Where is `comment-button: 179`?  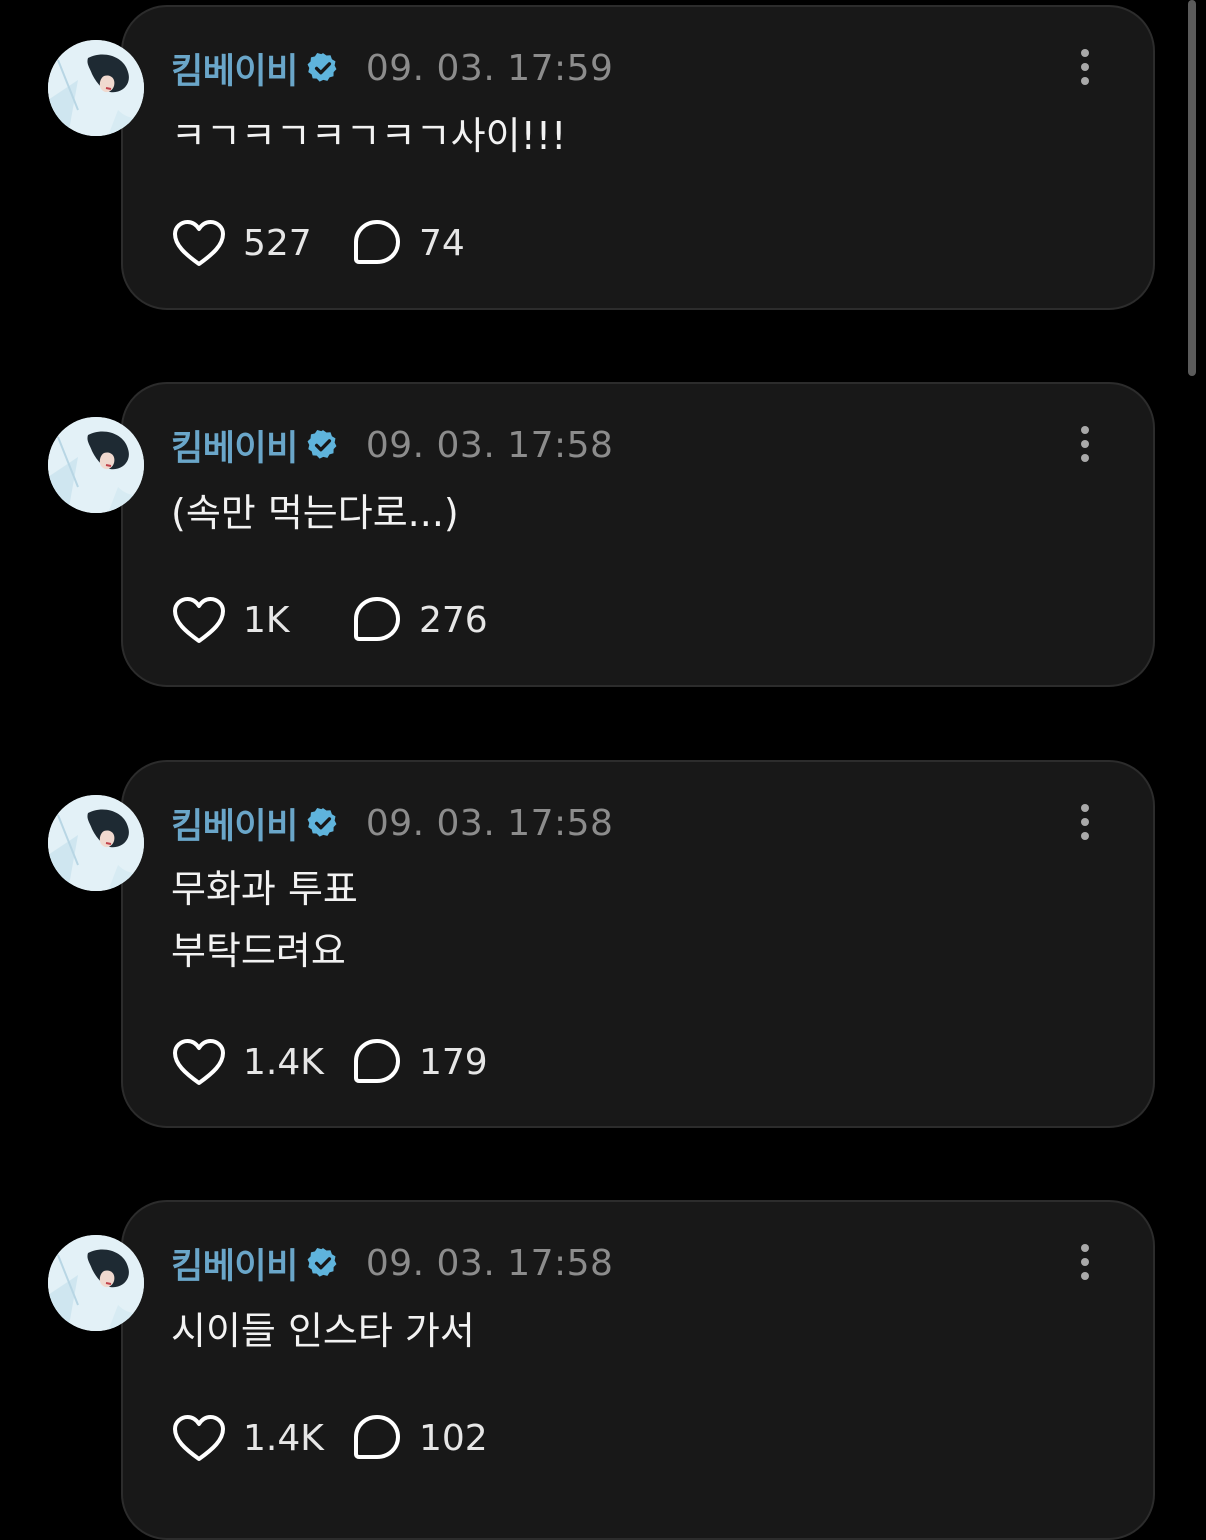
comment-button: 179 is located at coordinates (419, 1062).